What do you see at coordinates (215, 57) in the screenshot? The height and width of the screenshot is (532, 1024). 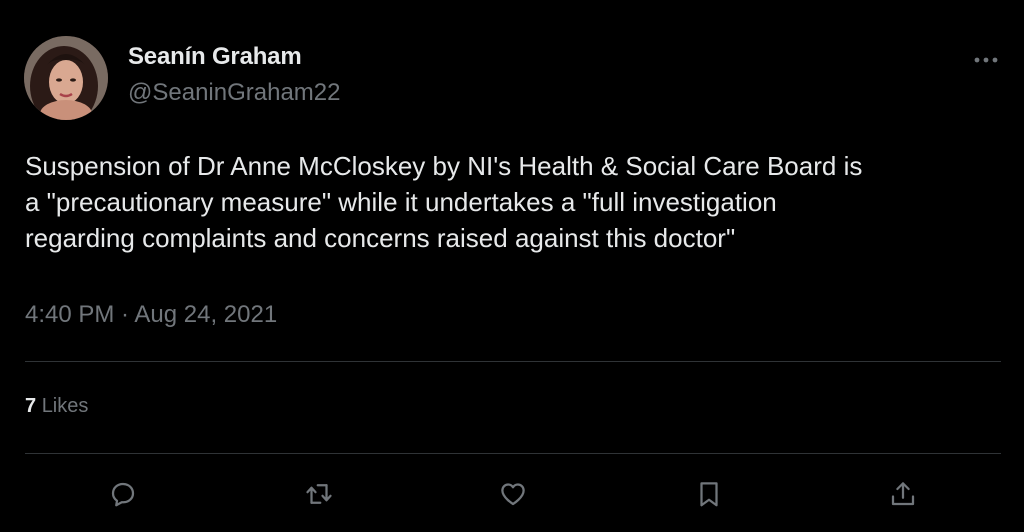 I see `author-name: Seanín Graham` at bounding box center [215, 57].